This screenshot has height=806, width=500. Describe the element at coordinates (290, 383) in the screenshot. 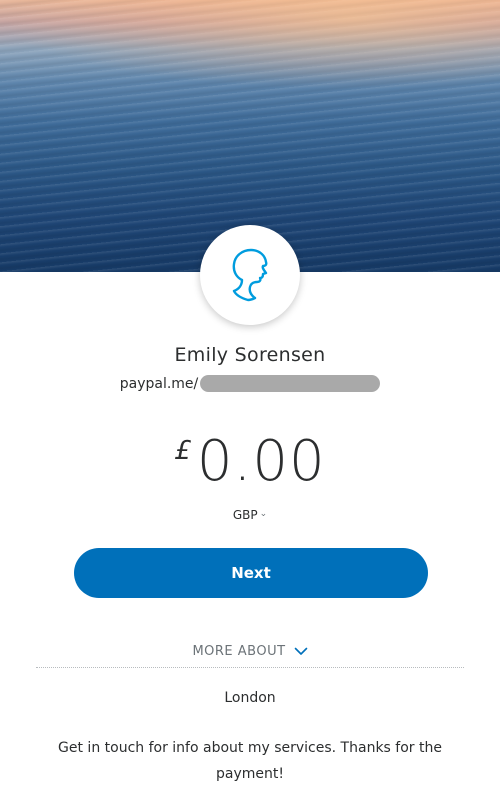

I see `redacted-username` at that location.